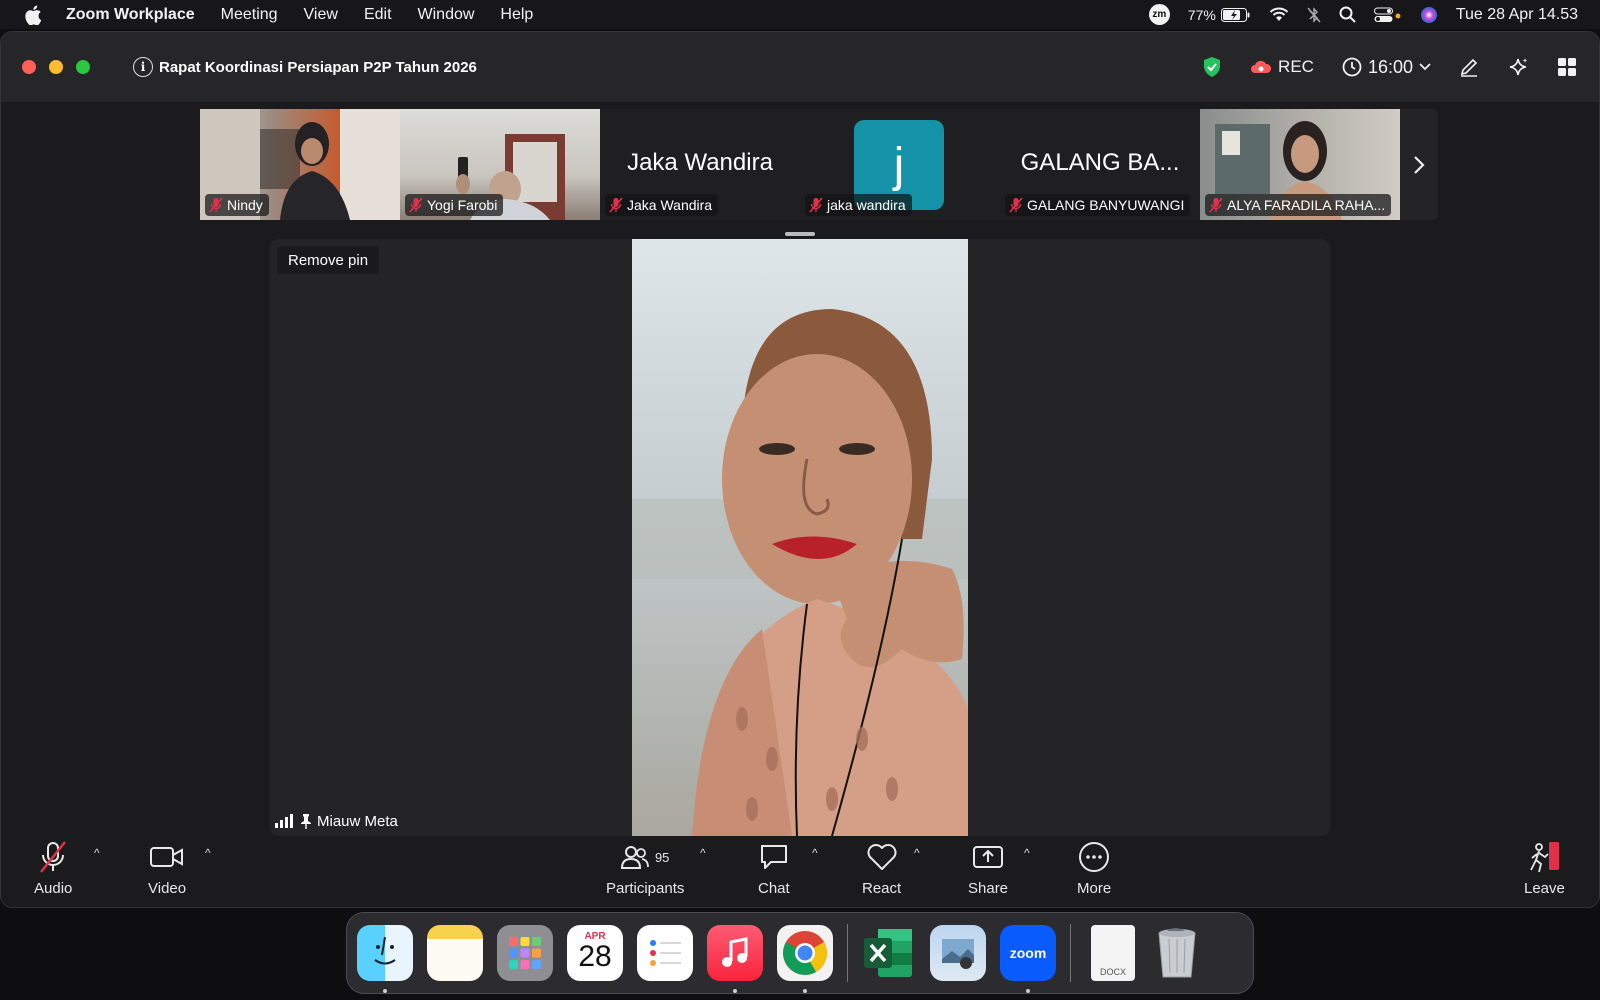  Describe the element at coordinates (454, 205) in the screenshot. I see `thumbnail-nametag: Yogi Farobi` at that location.